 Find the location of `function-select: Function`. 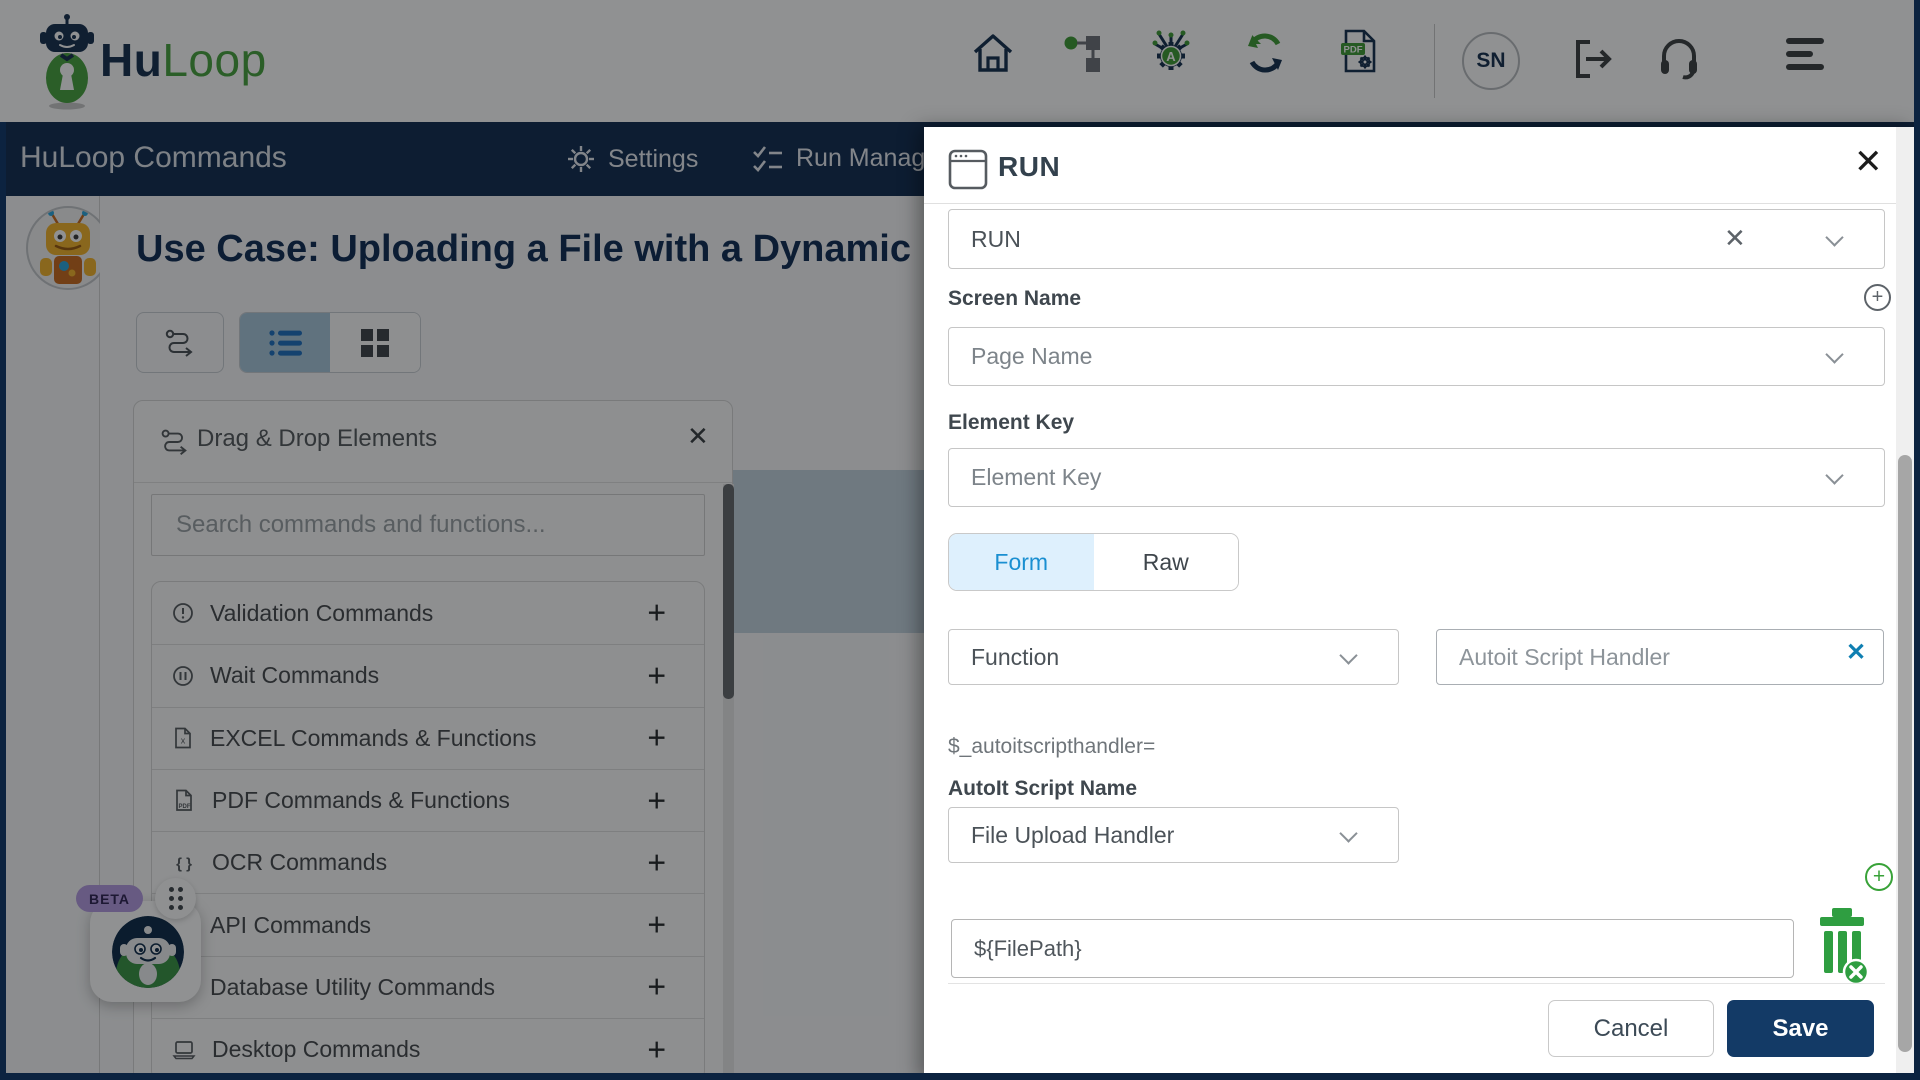

function-select: Function is located at coordinates (1173, 657).